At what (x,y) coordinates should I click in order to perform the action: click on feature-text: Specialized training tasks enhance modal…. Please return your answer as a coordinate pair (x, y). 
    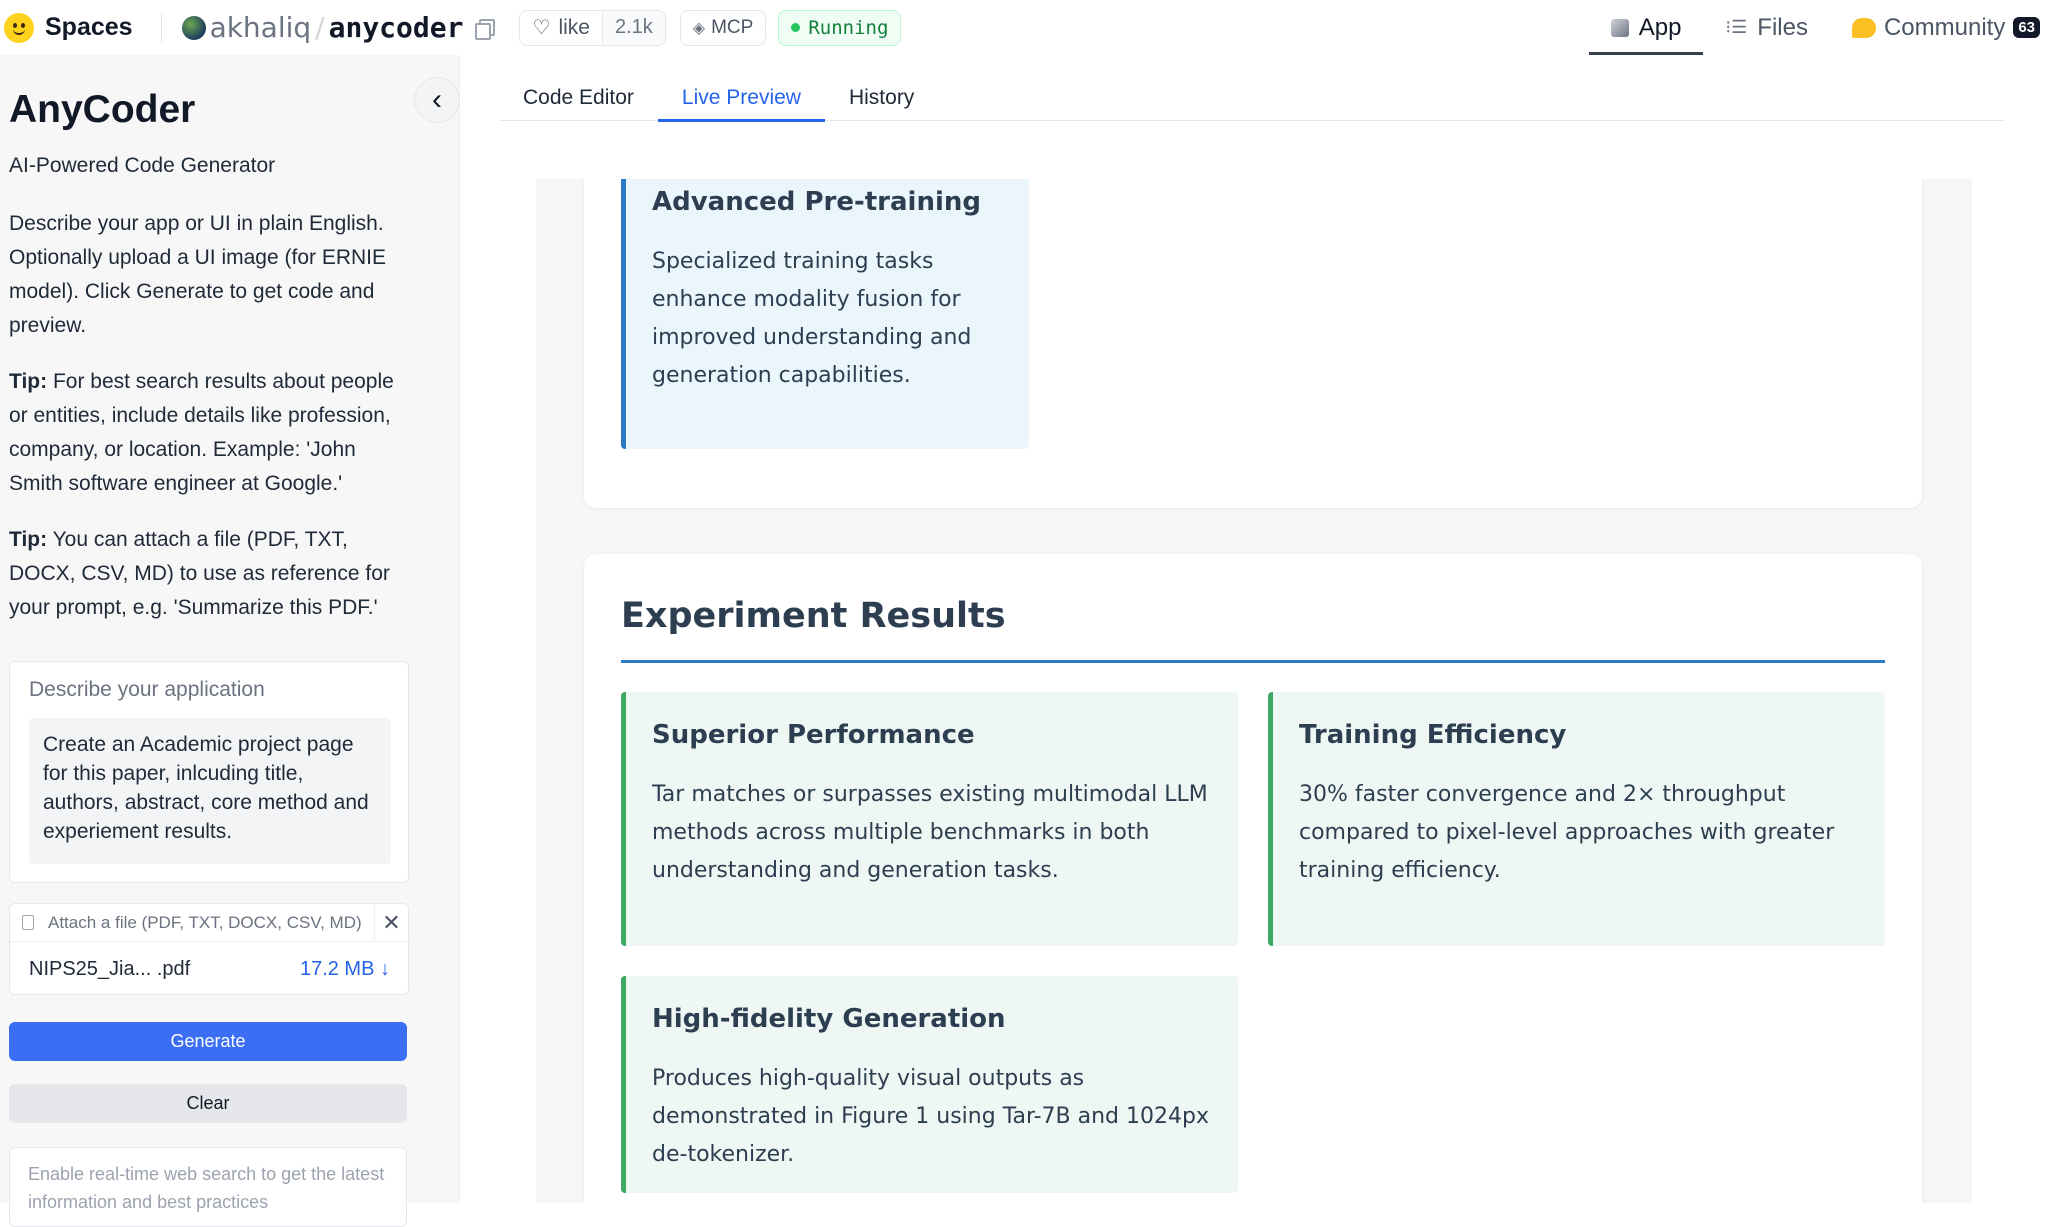
    Looking at the image, I should click on (812, 318).